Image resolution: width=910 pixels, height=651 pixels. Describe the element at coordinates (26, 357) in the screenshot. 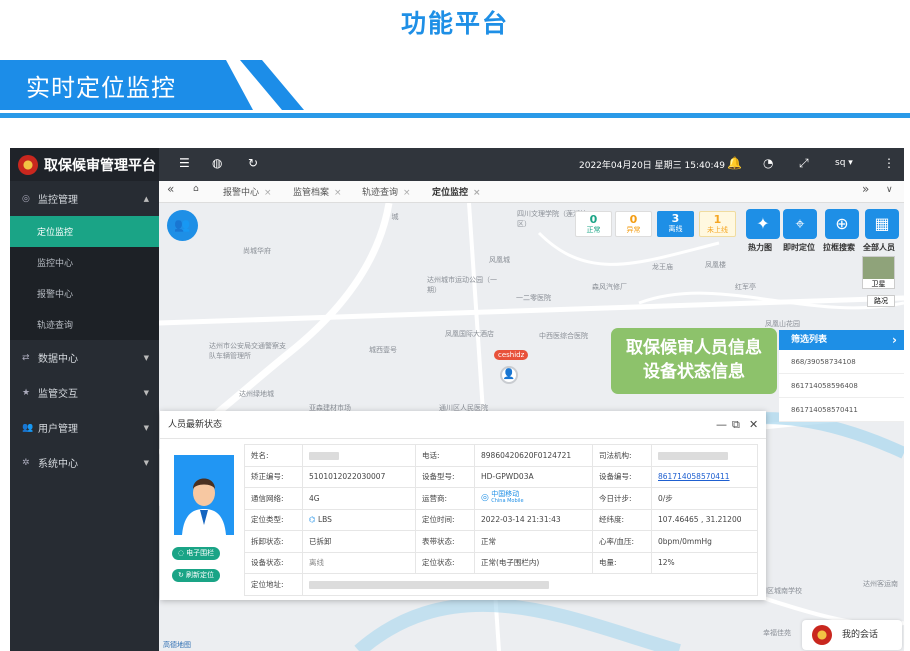

I see `shuffle-icon: ⇄` at that location.